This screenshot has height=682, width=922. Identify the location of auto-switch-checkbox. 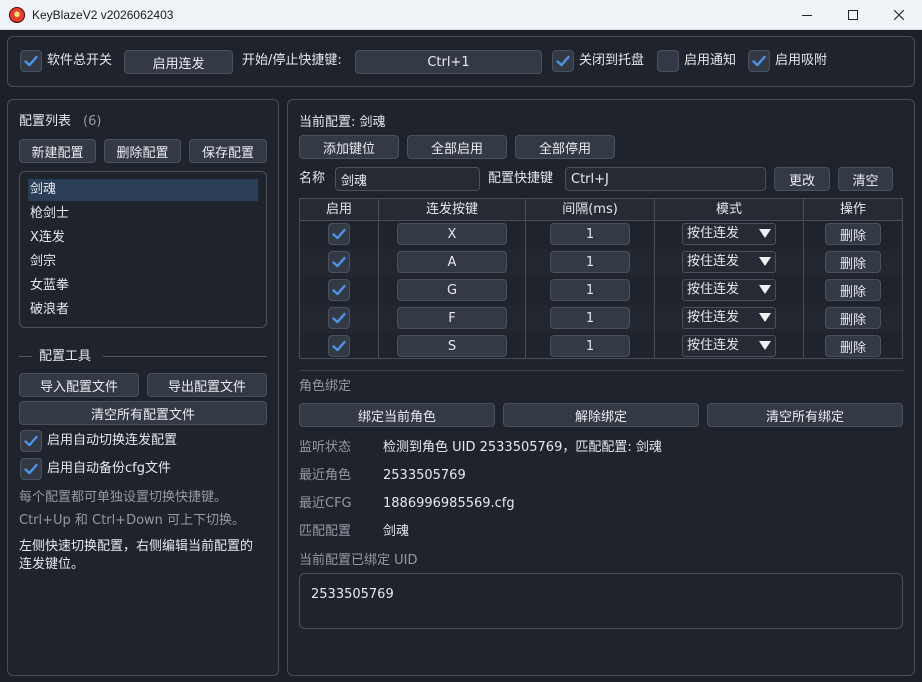
(31, 441).